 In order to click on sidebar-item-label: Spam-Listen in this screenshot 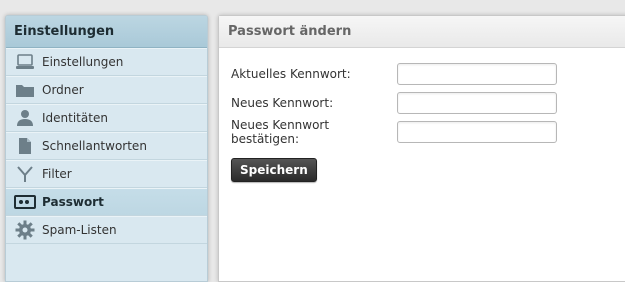, I will do `click(79, 230)`.